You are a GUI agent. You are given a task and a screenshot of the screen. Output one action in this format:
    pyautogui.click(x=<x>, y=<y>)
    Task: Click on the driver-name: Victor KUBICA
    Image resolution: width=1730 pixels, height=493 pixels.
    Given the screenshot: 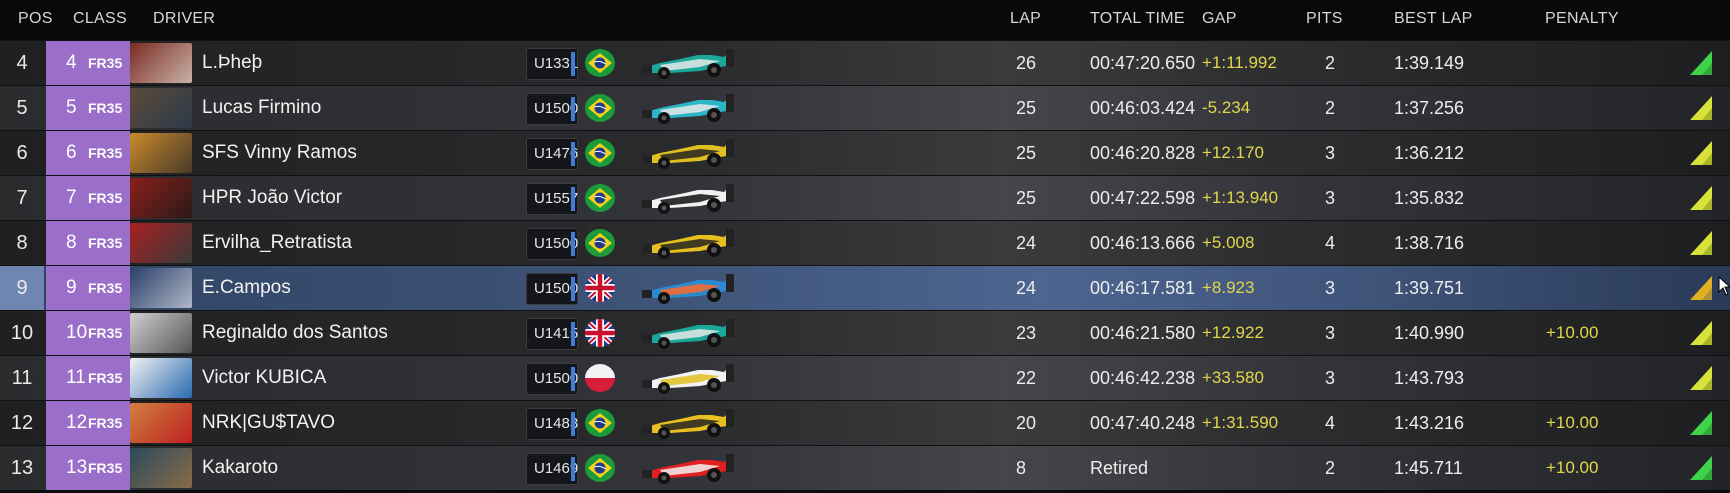 What is the action you would take?
    pyautogui.click(x=264, y=378)
    